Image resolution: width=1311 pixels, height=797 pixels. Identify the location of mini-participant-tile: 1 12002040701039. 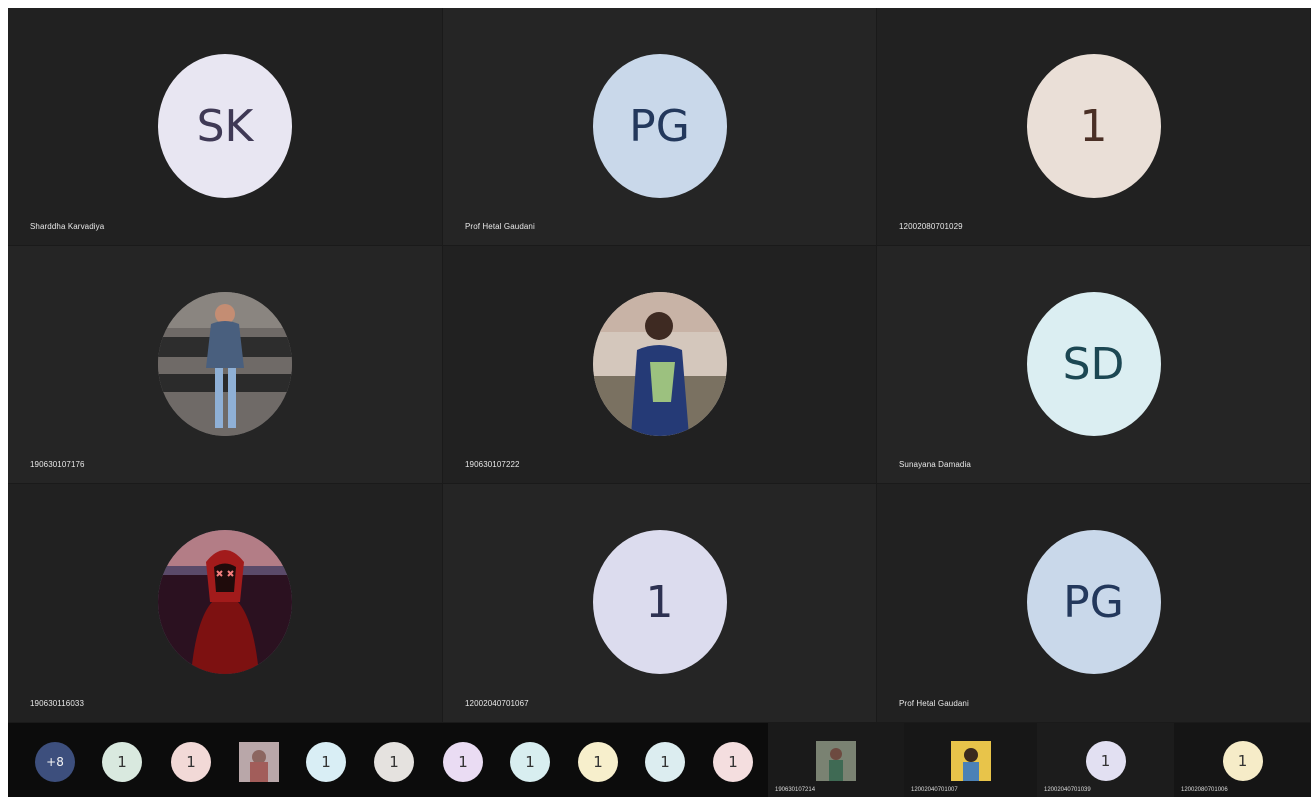
(1105, 760).